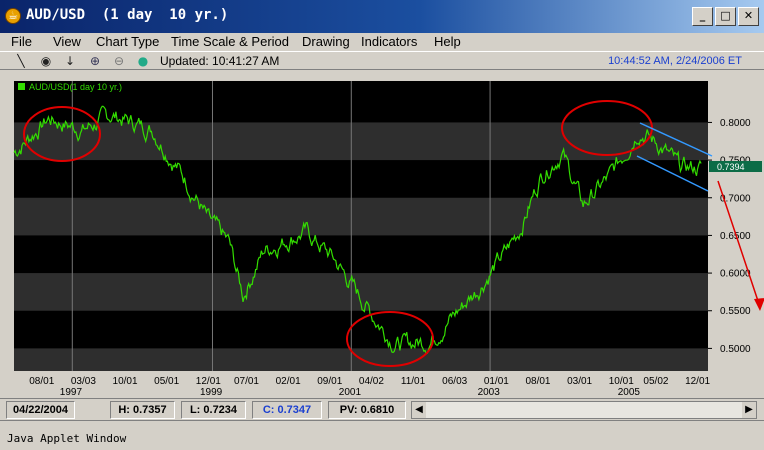 The height and width of the screenshot is (450, 764). What do you see at coordinates (143, 61) in the screenshot?
I see `pan-hand-icon: ●` at bounding box center [143, 61].